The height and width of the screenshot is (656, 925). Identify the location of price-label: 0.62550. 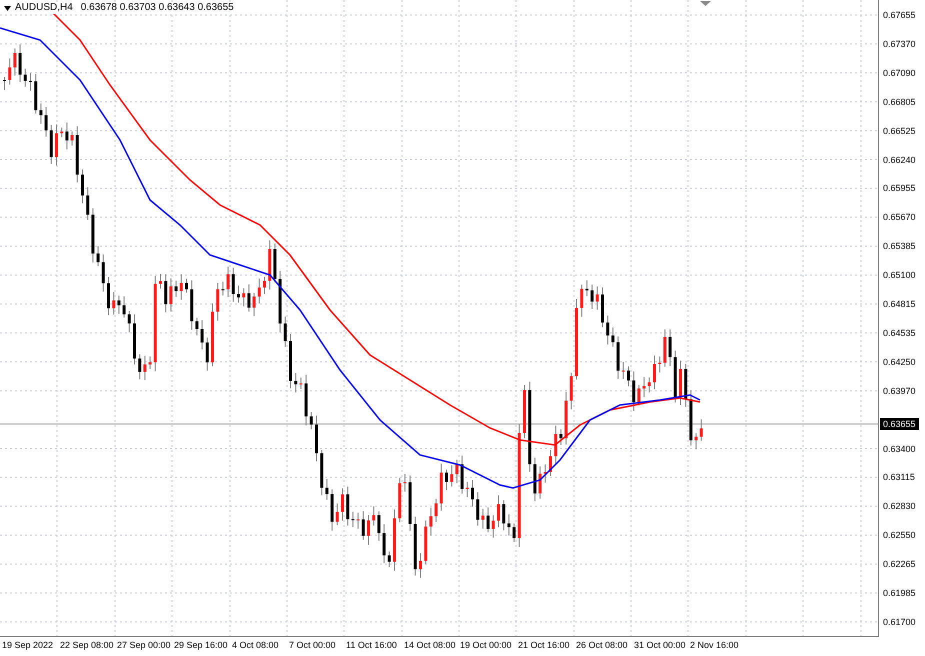
(899, 535).